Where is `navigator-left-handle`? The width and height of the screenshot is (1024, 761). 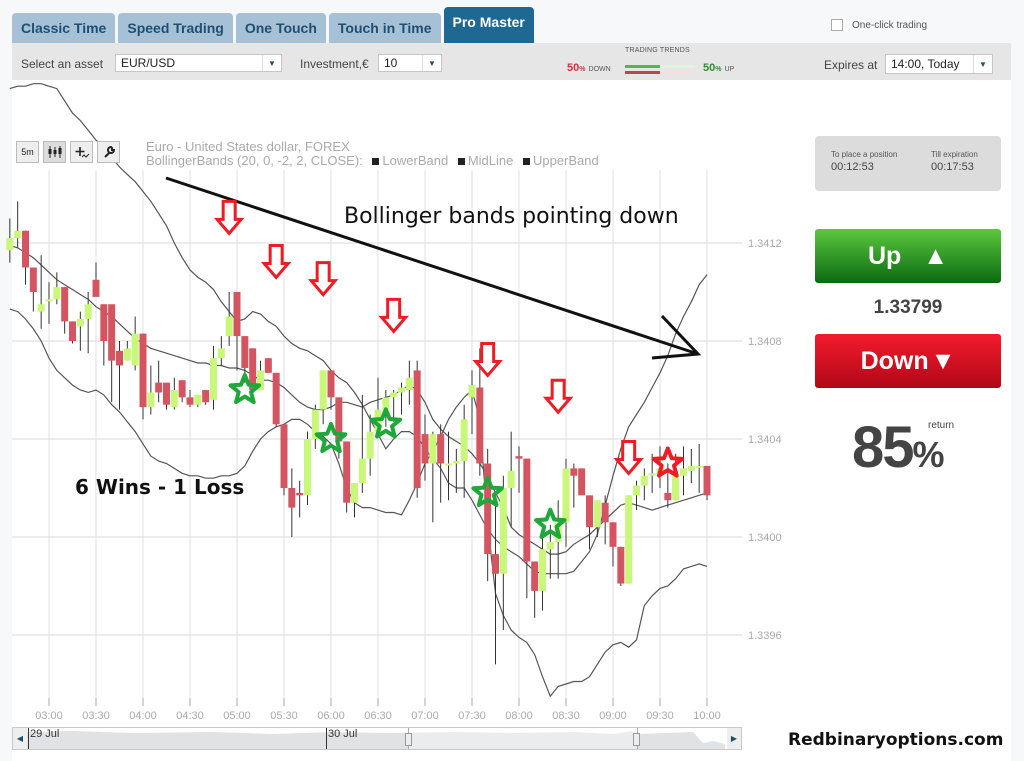
navigator-left-handle is located at coordinates (408, 739).